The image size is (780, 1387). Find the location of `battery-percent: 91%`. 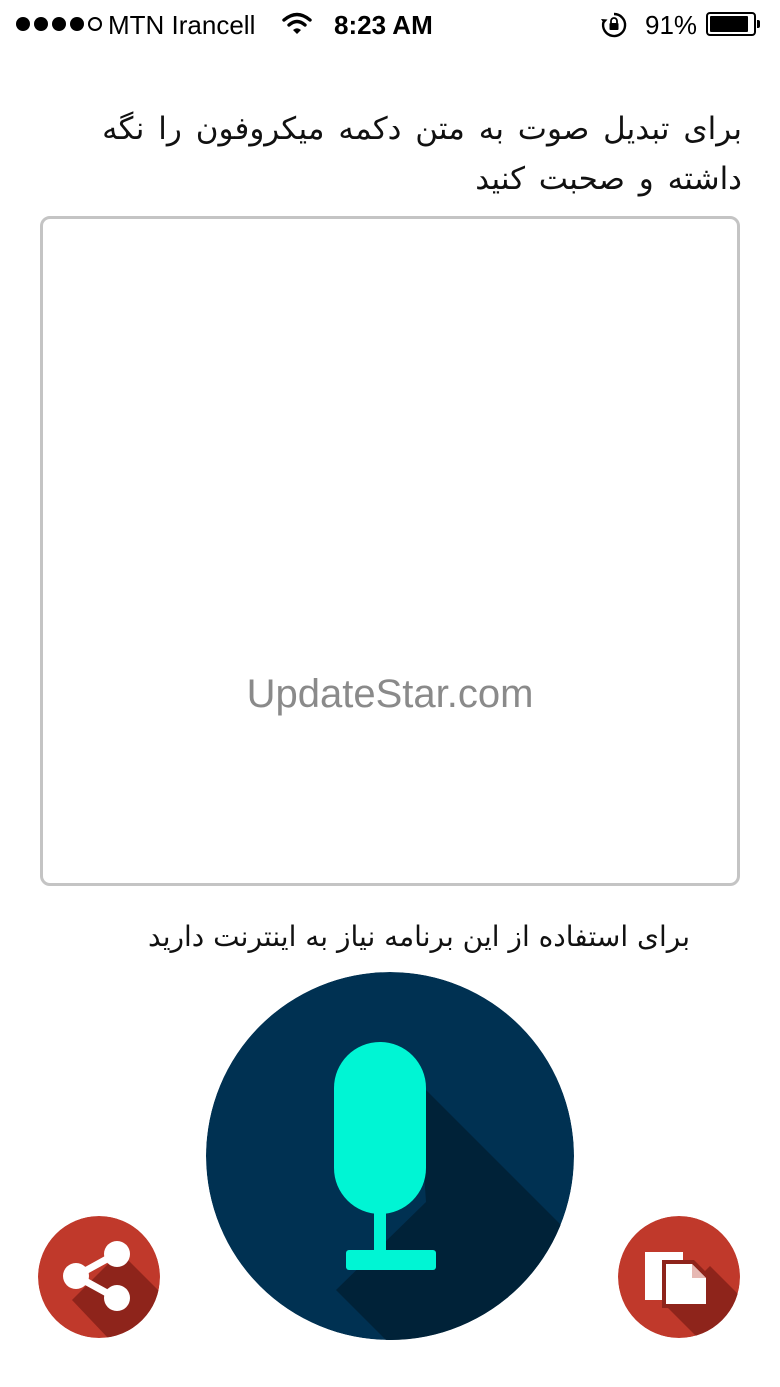

battery-percent: 91% is located at coordinates (671, 25).